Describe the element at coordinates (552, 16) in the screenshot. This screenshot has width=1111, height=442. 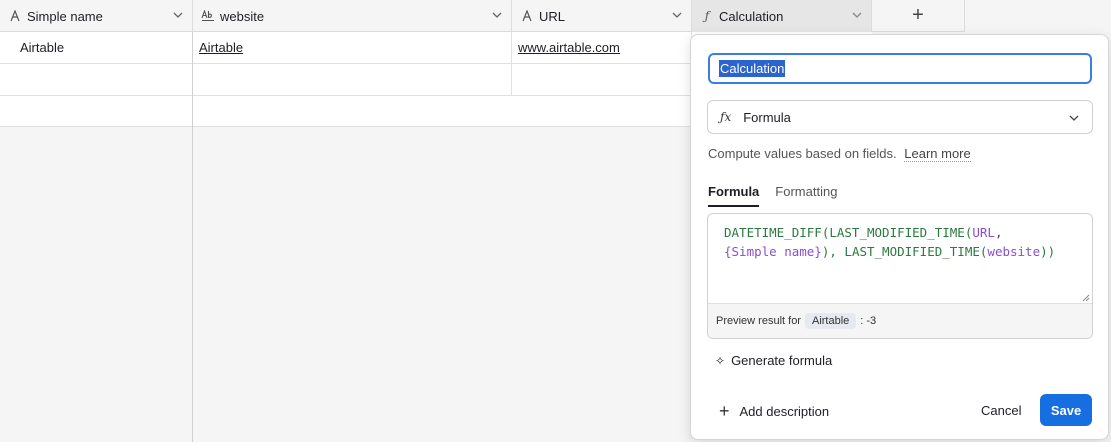
I see `column-label: URL` at that location.